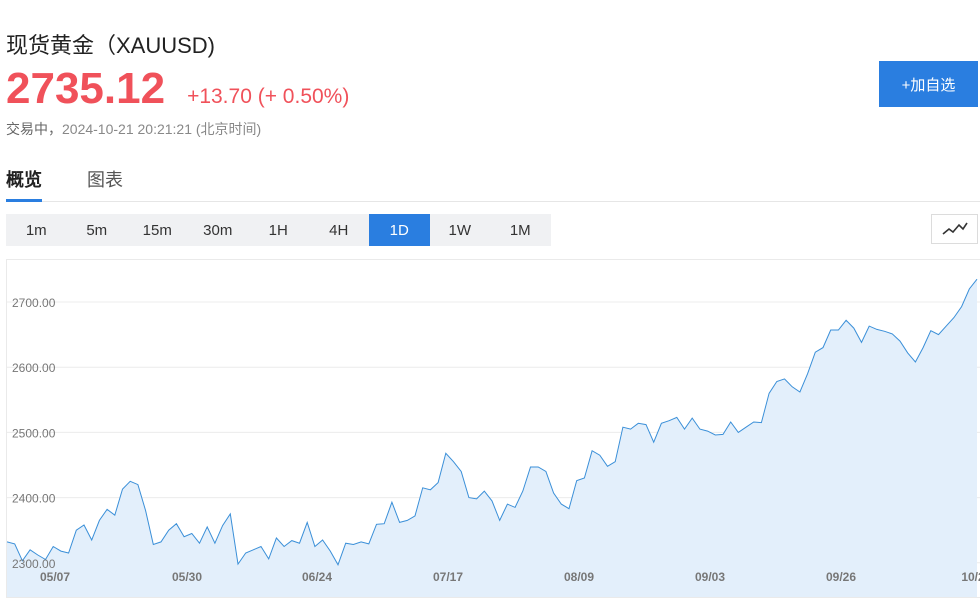 The width and height of the screenshot is (980, 598). I want to click on interval-1mo: 1M, so click(520, 230).